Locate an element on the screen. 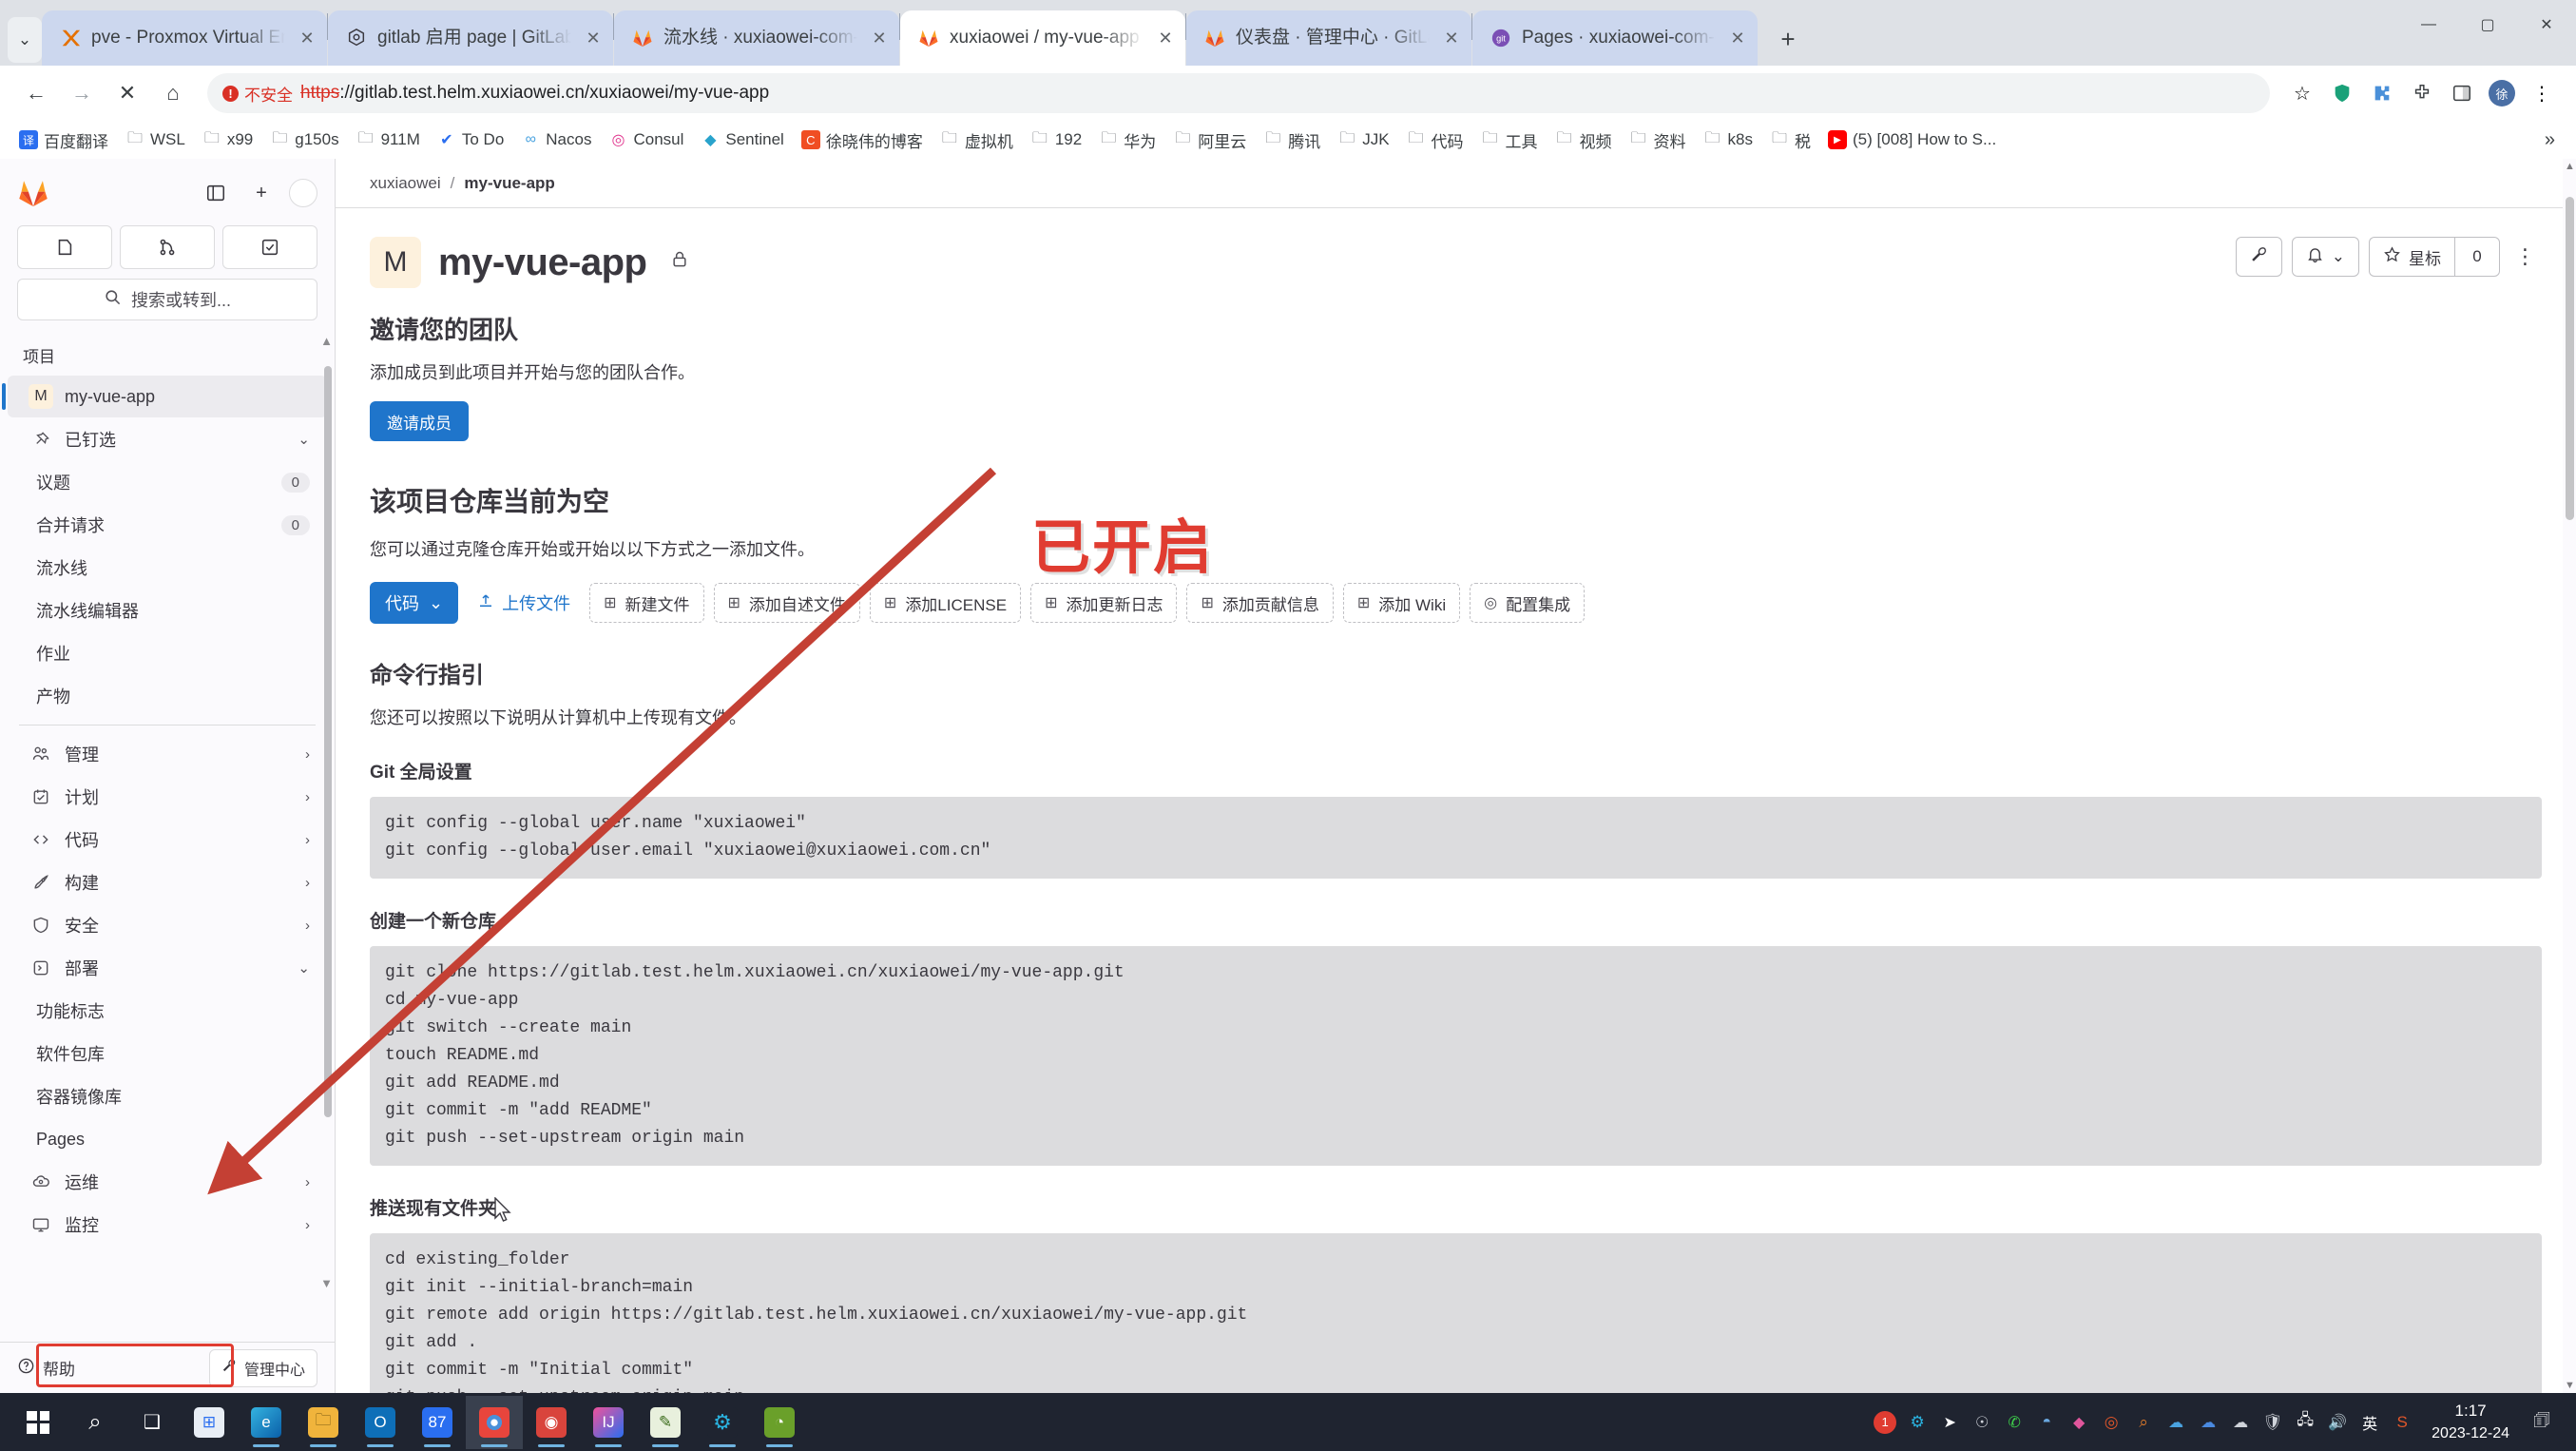  notification-center-icon: 🗊 is located at coordinates (2542, 1422).